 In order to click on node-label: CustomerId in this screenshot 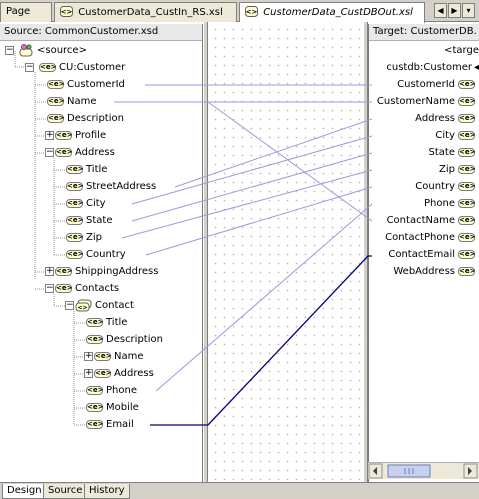, I will do `click(426, 84)`.